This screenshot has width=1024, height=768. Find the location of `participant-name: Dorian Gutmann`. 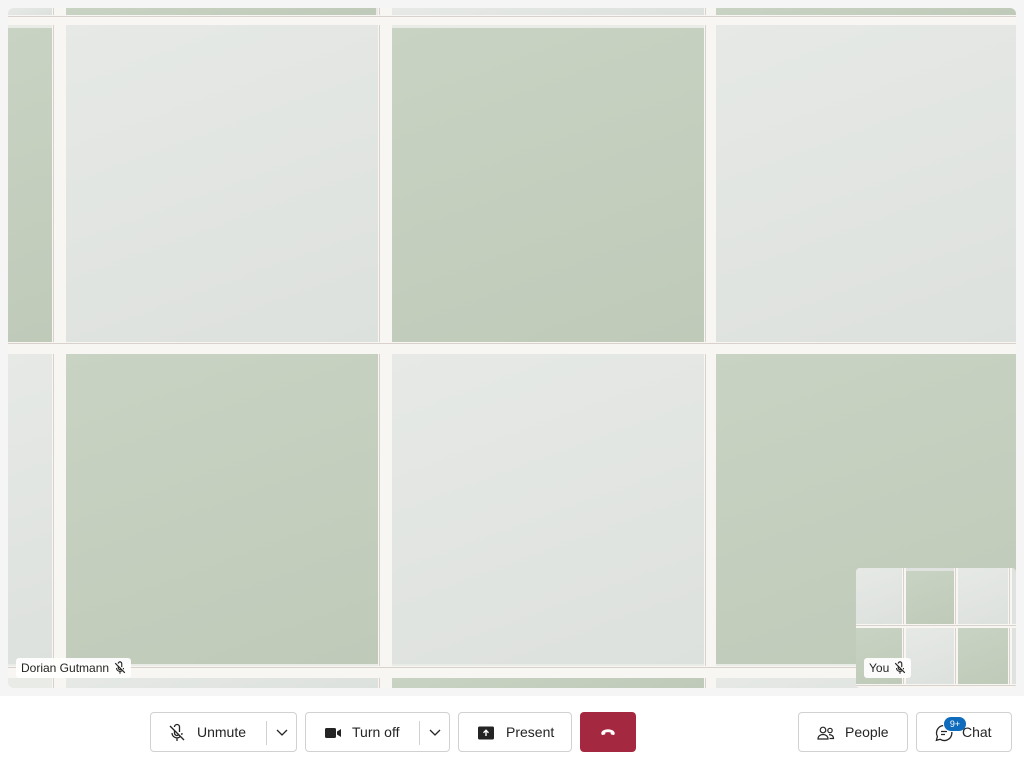

participant-name: Dorian Gutmann is located at coordinates (65, 668).